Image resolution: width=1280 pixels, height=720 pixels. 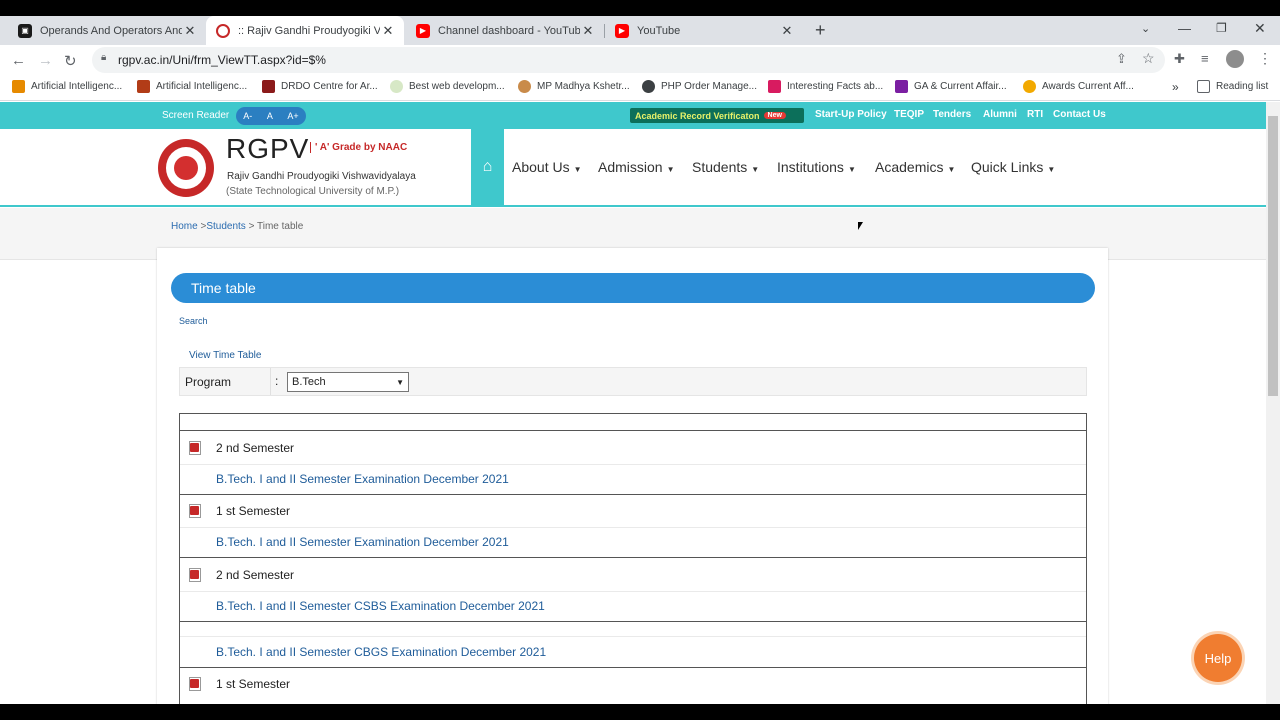 What do you see at coordinates (225, 355) in the screenshot?
I see `view-time-table-heading: View Time Table` at bounding box center [225, 355].